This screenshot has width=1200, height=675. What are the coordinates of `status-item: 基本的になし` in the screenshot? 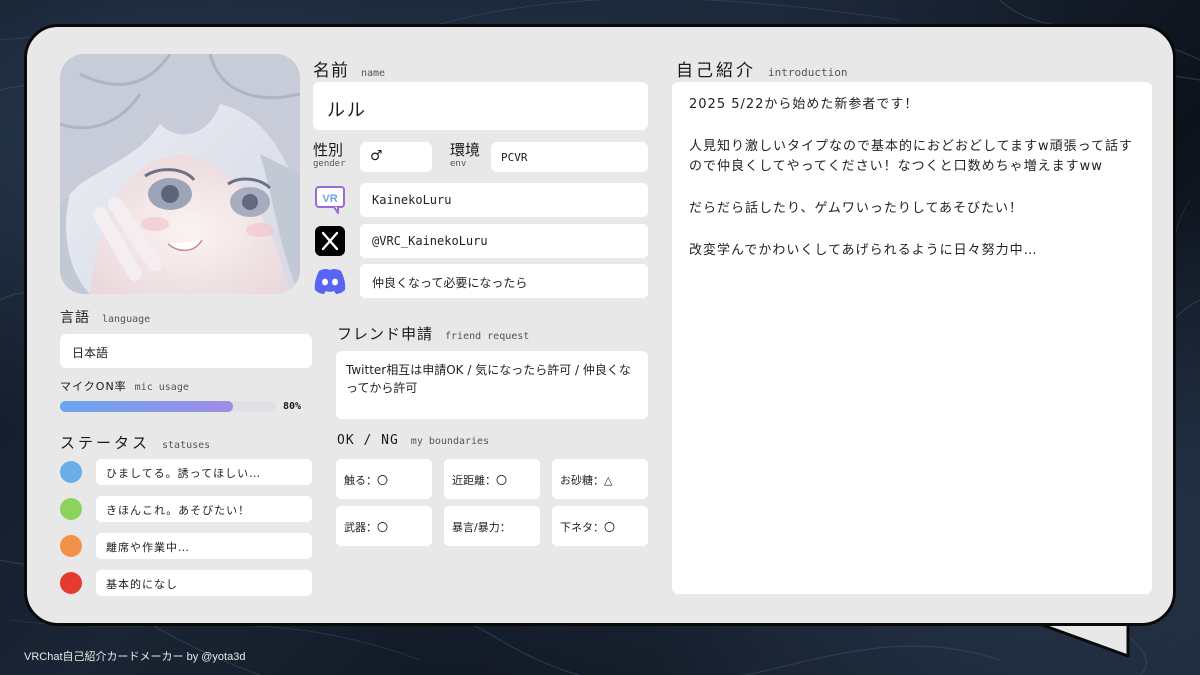 It's located at (204, 583).